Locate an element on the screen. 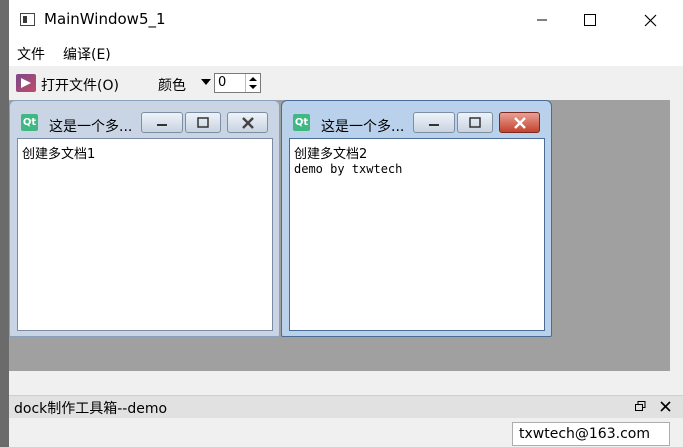 The height and width of the screenshot is (447, 683). close-button is located at coordinates (650, 20).